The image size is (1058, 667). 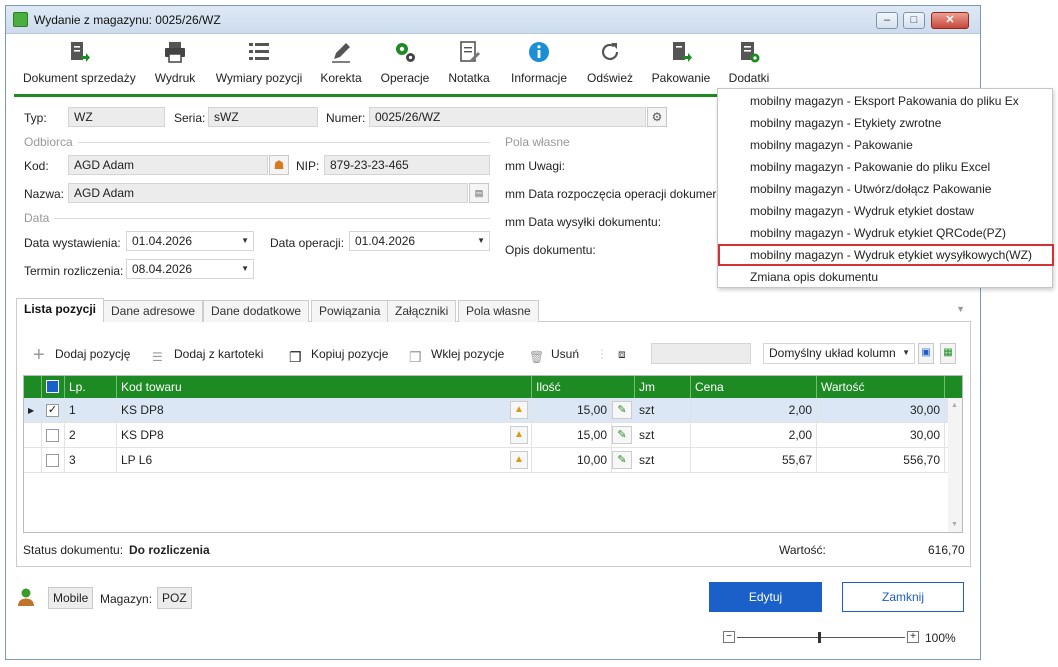 What do you see at coordinates (207, 354) in the screenshot?
I see `add-from-catalog-button: ☰ Dodaj z kartoteki` at bounding box center [207, 354].